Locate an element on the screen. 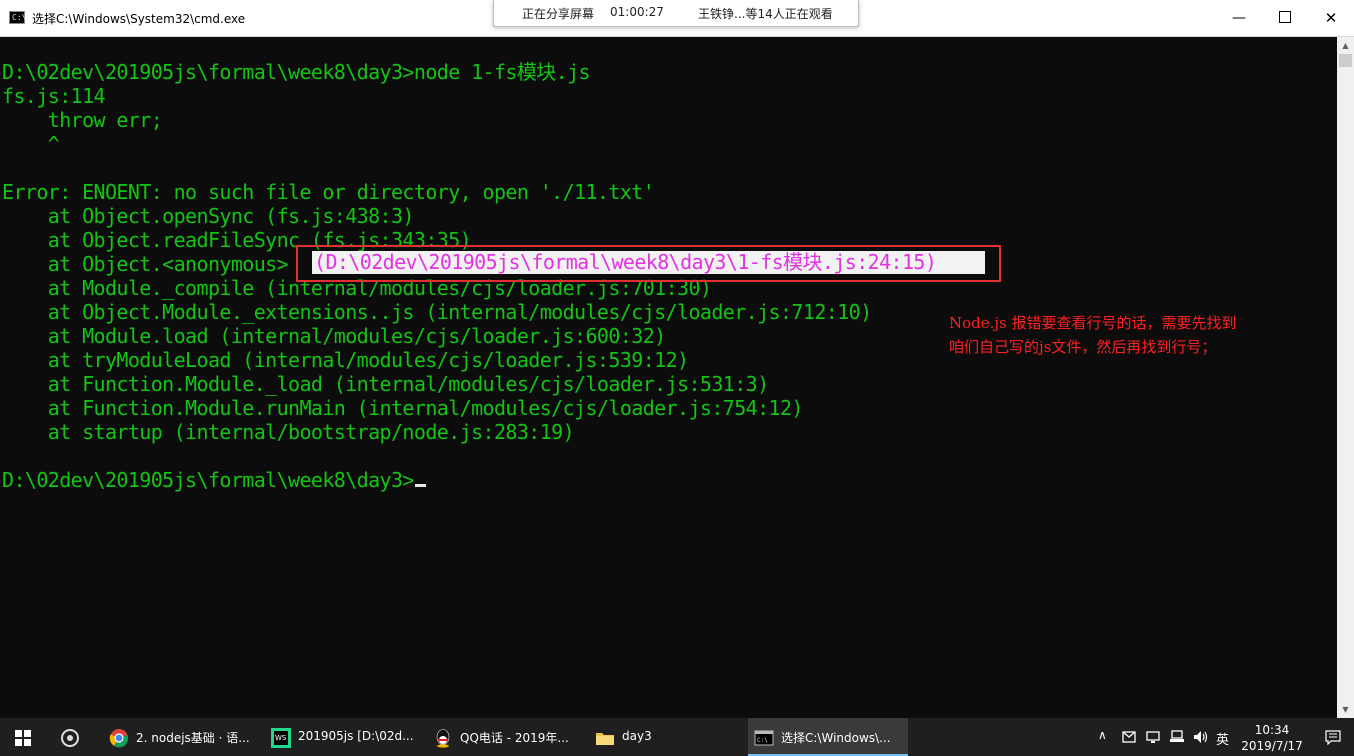 The width and height of the screenshot is (1354, 756). vertical-scrollbar: ▲ ▼ is located at coordinates (1345, 377).